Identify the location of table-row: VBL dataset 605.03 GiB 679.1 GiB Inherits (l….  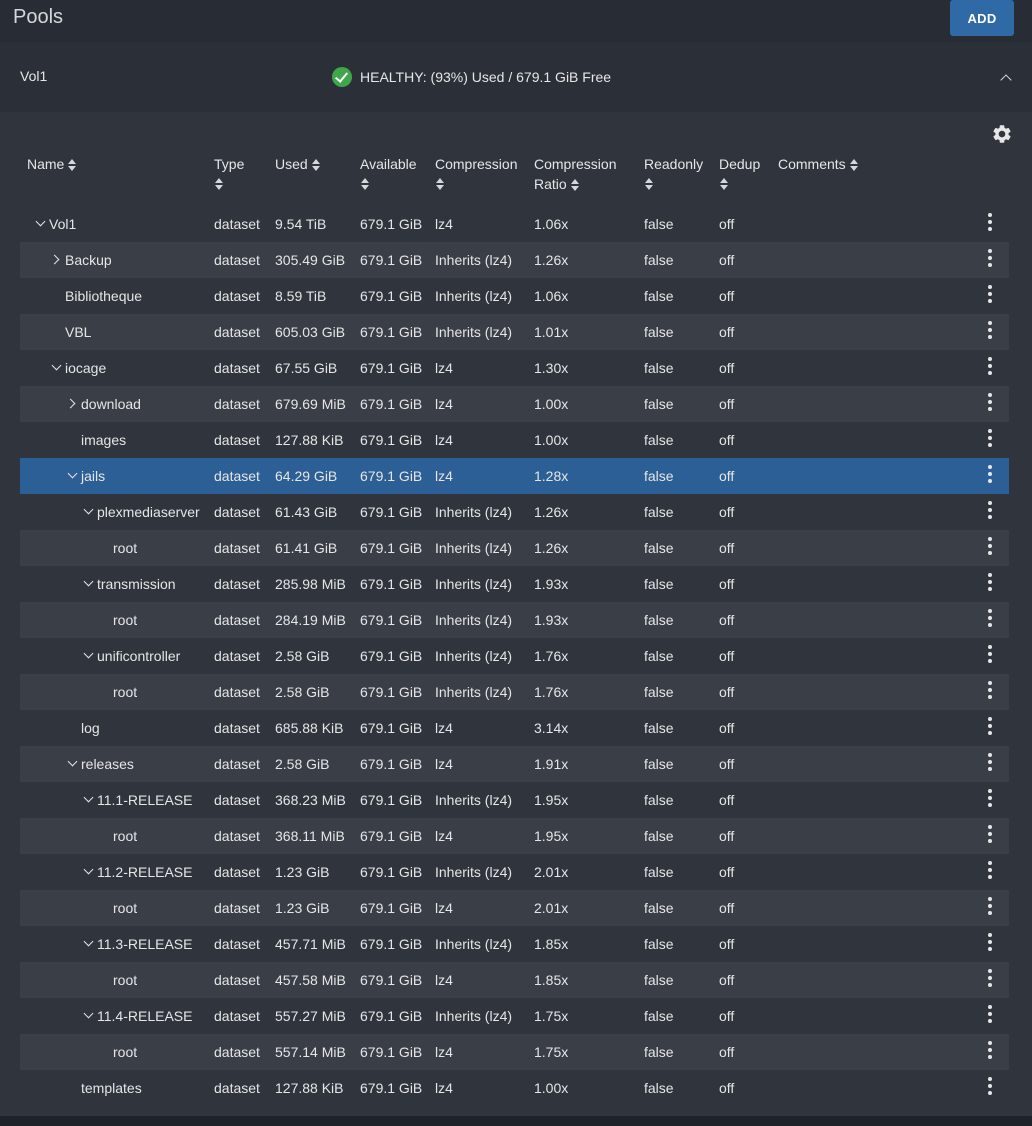
(514, 332).